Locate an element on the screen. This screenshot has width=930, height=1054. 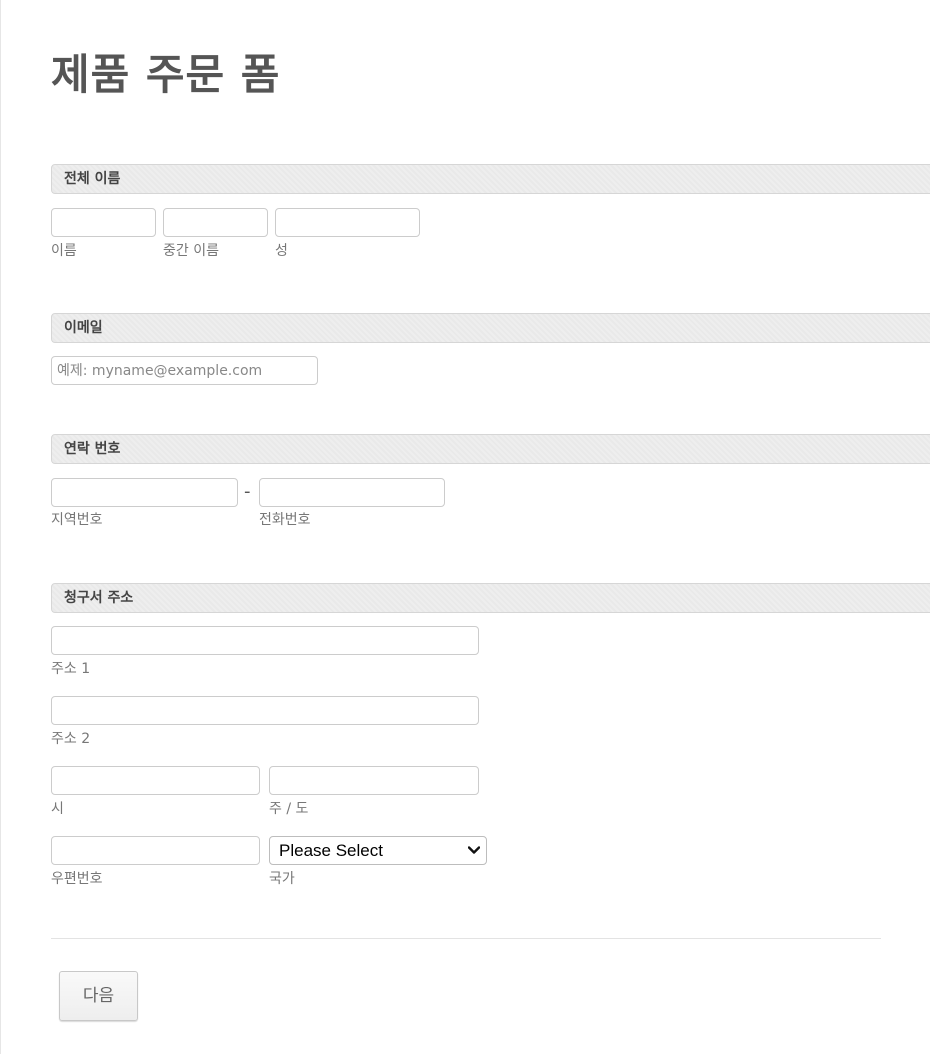
first-name-input is located at coordinates (103, 222).